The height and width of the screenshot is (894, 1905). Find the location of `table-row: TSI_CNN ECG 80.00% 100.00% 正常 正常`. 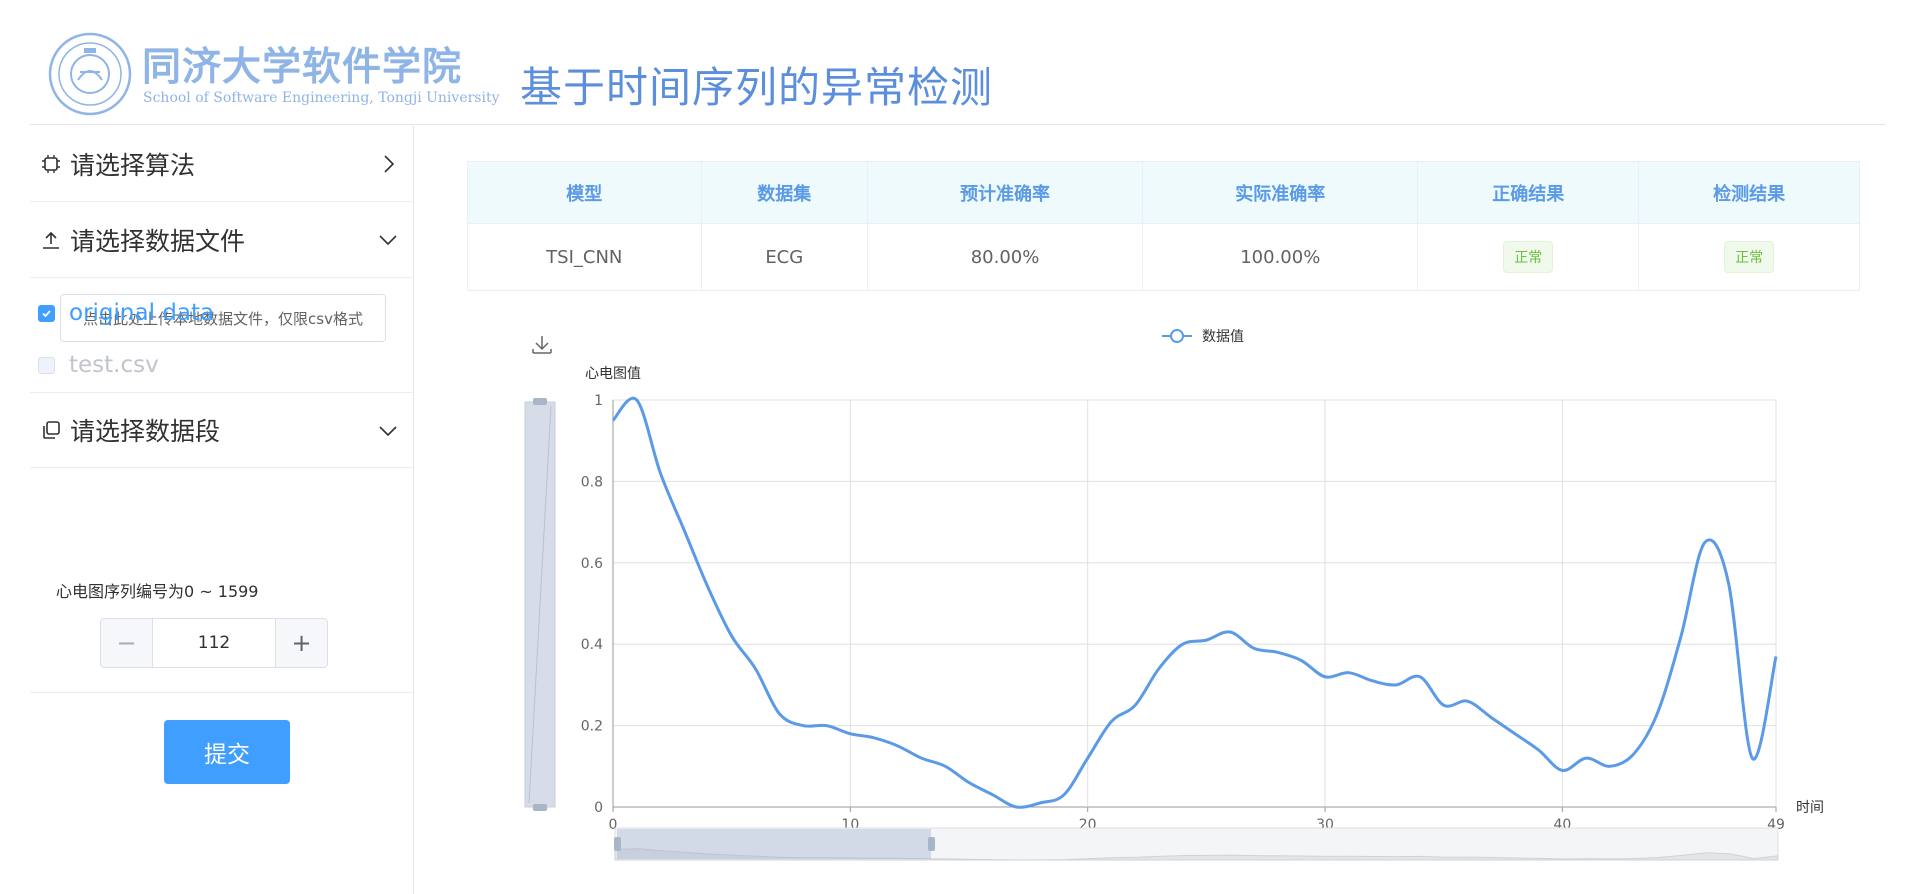

table-row: TSI_CNN ECG 80.00% 100.00% 正常 正常 is located at coordinates (1163, 257).